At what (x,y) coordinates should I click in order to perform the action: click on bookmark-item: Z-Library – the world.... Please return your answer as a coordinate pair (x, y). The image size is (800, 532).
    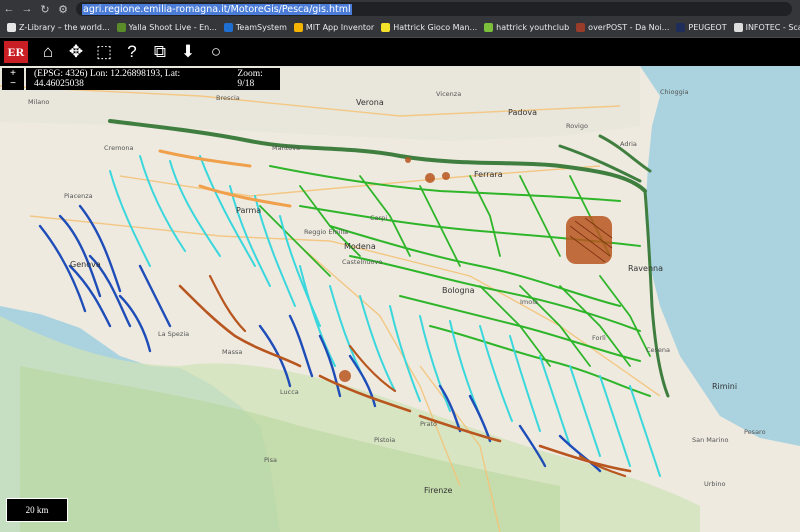
    Looking at the image, I should click on (58, 27).